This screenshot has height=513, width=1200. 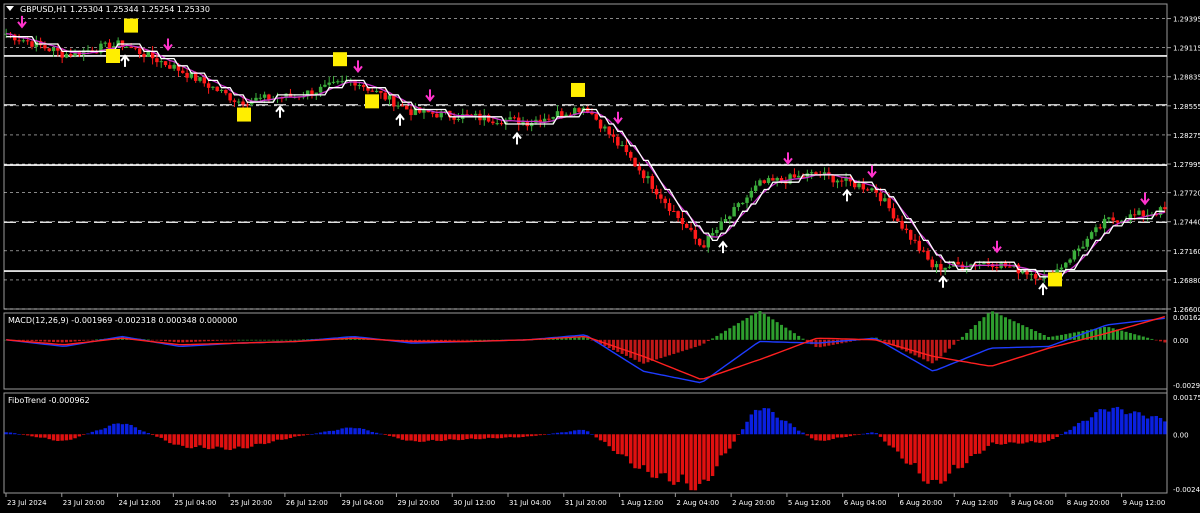 What do you see at coordinates (140, 503) in the screenshot?
I see `time-tick-label: 24 Jul 12:00` at bounding box center [140, 503].